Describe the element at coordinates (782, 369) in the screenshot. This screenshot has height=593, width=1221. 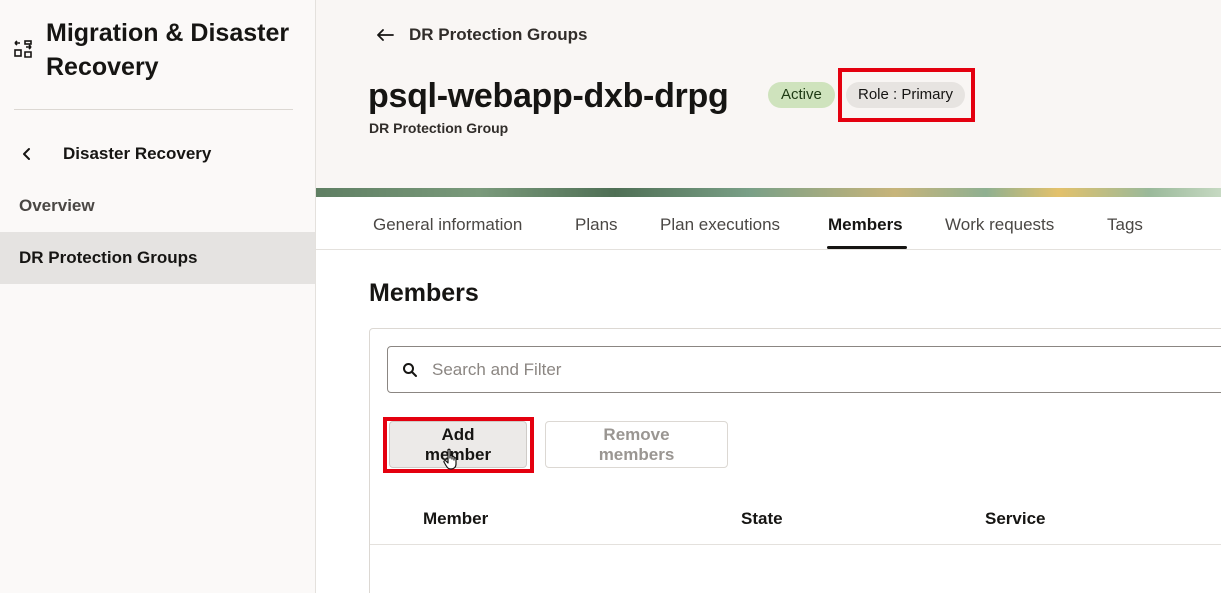
I see `search-input` at that location.